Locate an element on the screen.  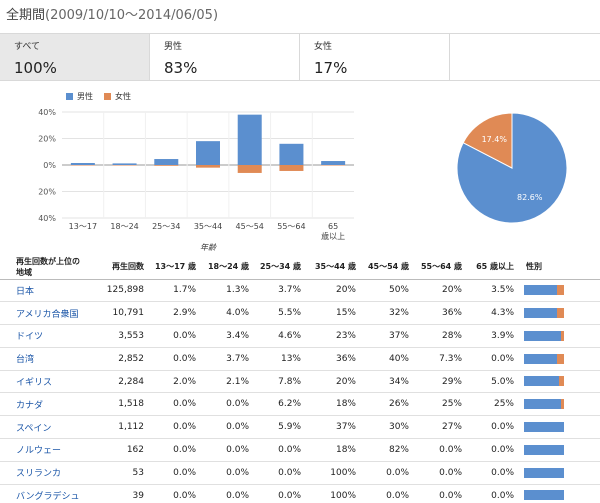
col-views: 再生回数 is located at coordinates (127, 267).